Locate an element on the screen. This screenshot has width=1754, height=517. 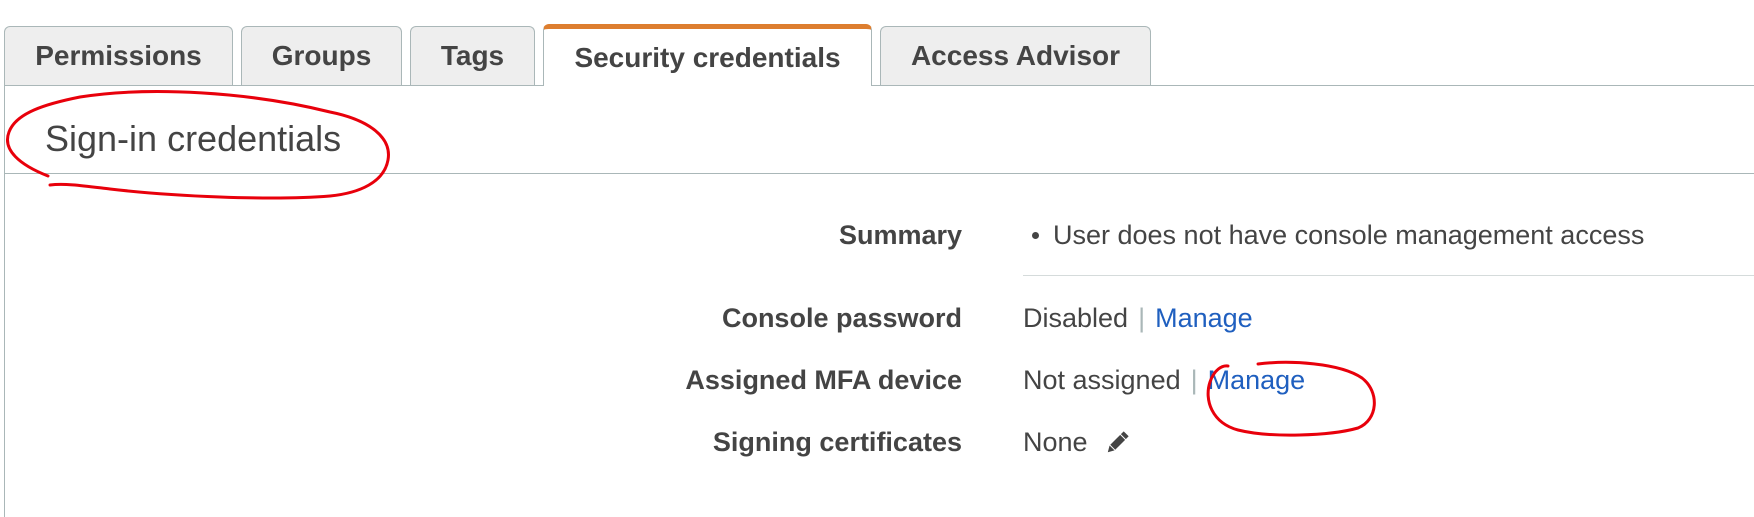
console-password-value: Disabled | Manage is located at coordinates (1138, 318).